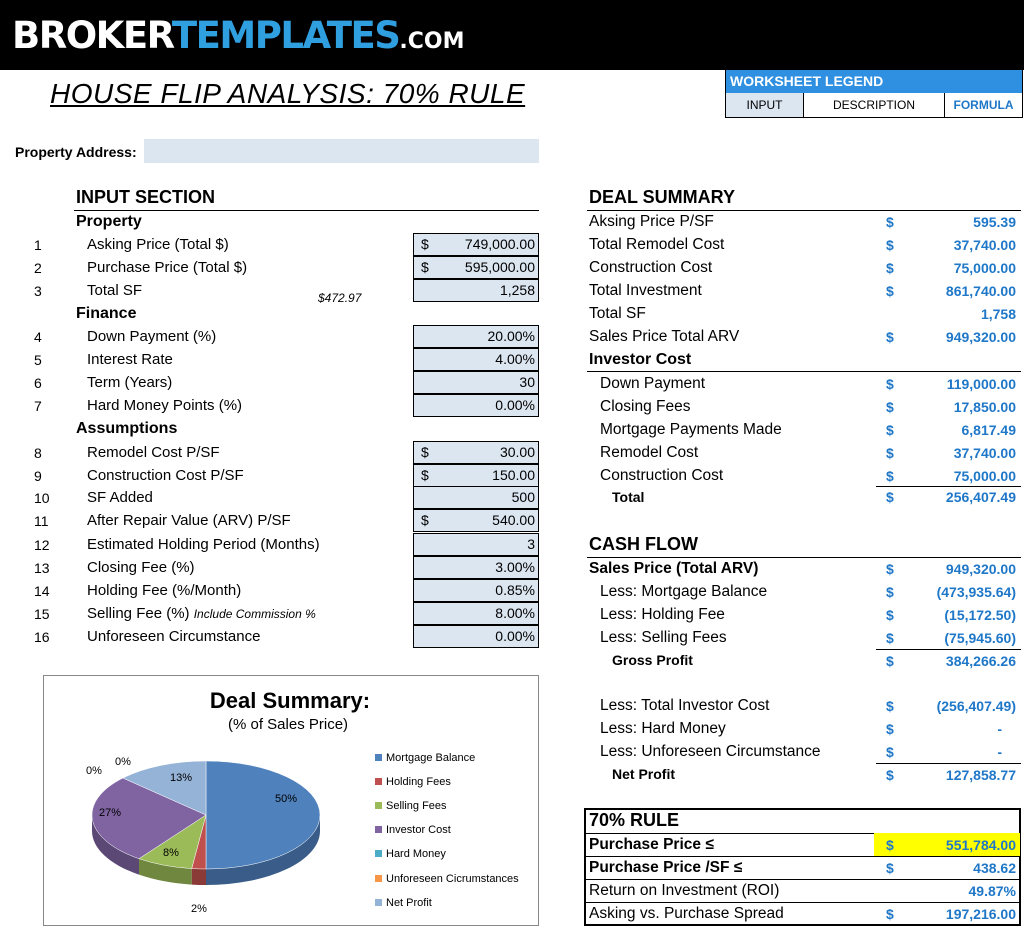  Describe the element at coordinates (989, 430) in the screenshot. I see `investor-value: 6,817.49` at that location.